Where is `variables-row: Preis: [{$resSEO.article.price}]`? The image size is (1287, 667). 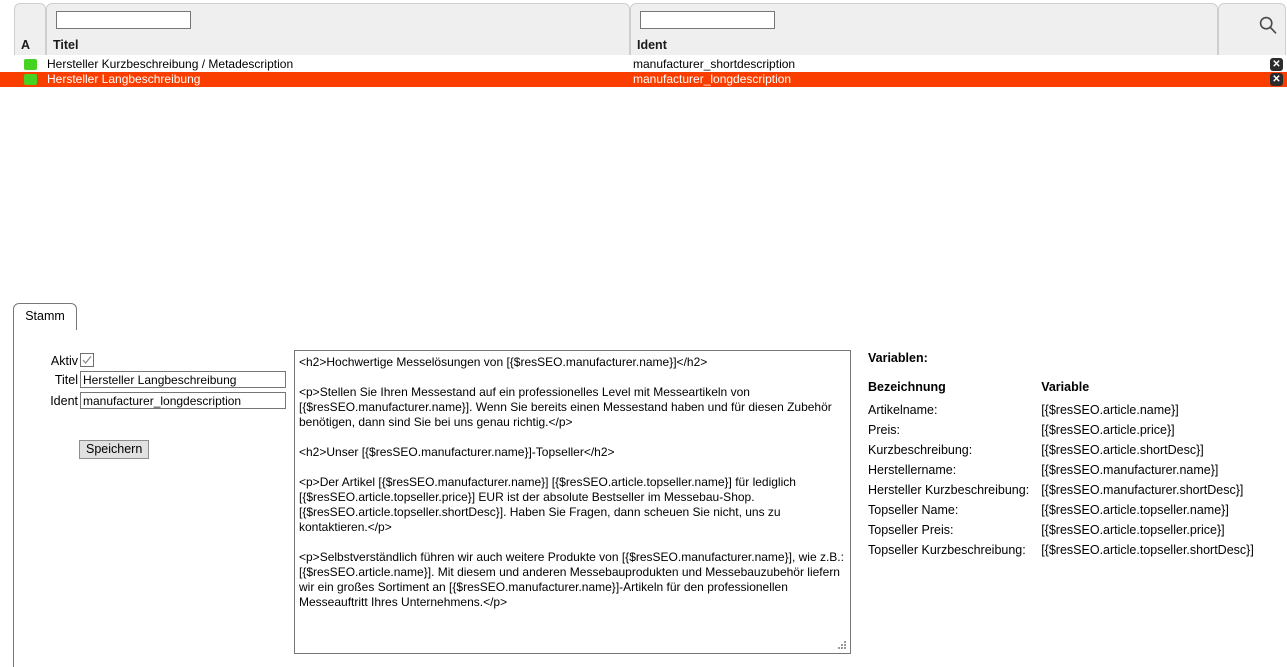 variables-row: Preis: [{$resSEO.article.price}] is located at coordinates (1061, 430).